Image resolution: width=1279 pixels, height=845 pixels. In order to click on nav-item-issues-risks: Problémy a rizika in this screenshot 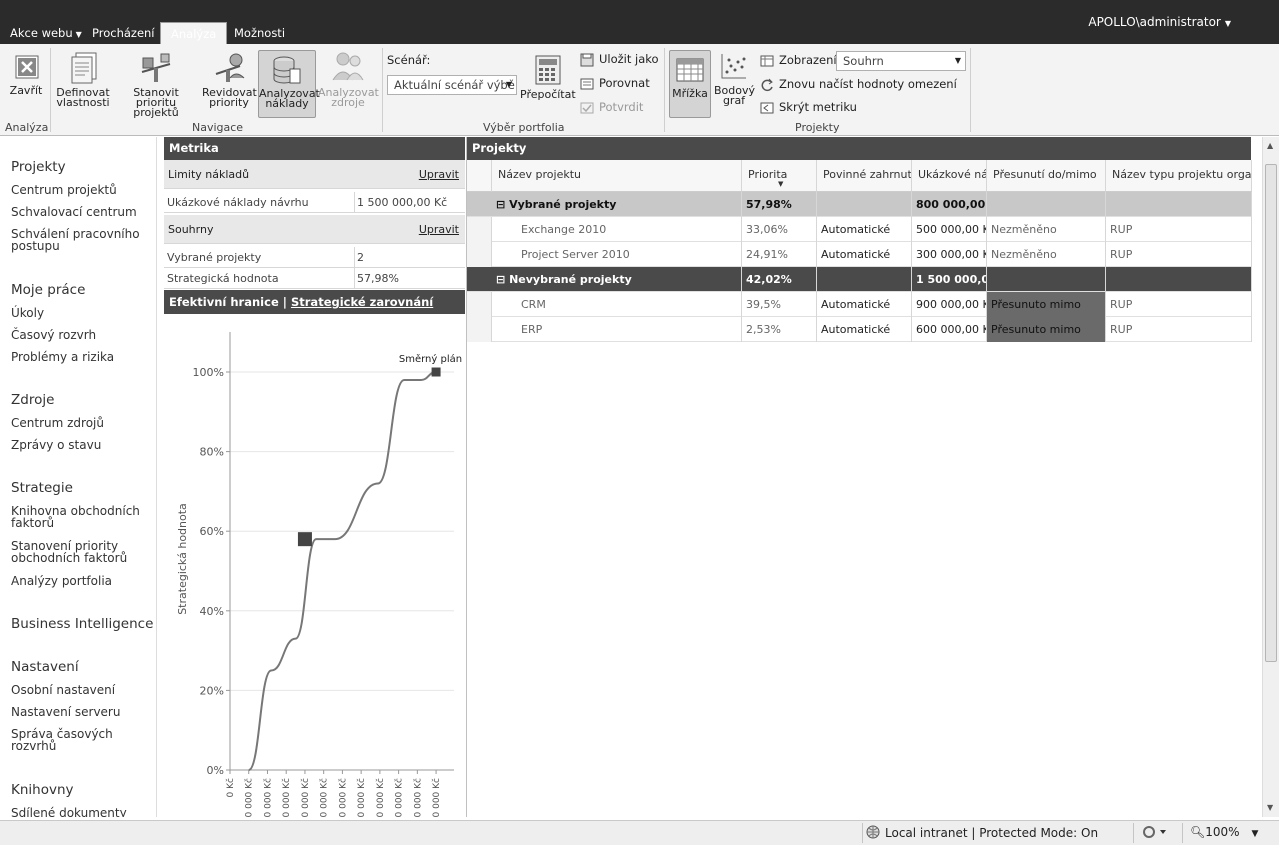, I will do `click(81, 357)`.